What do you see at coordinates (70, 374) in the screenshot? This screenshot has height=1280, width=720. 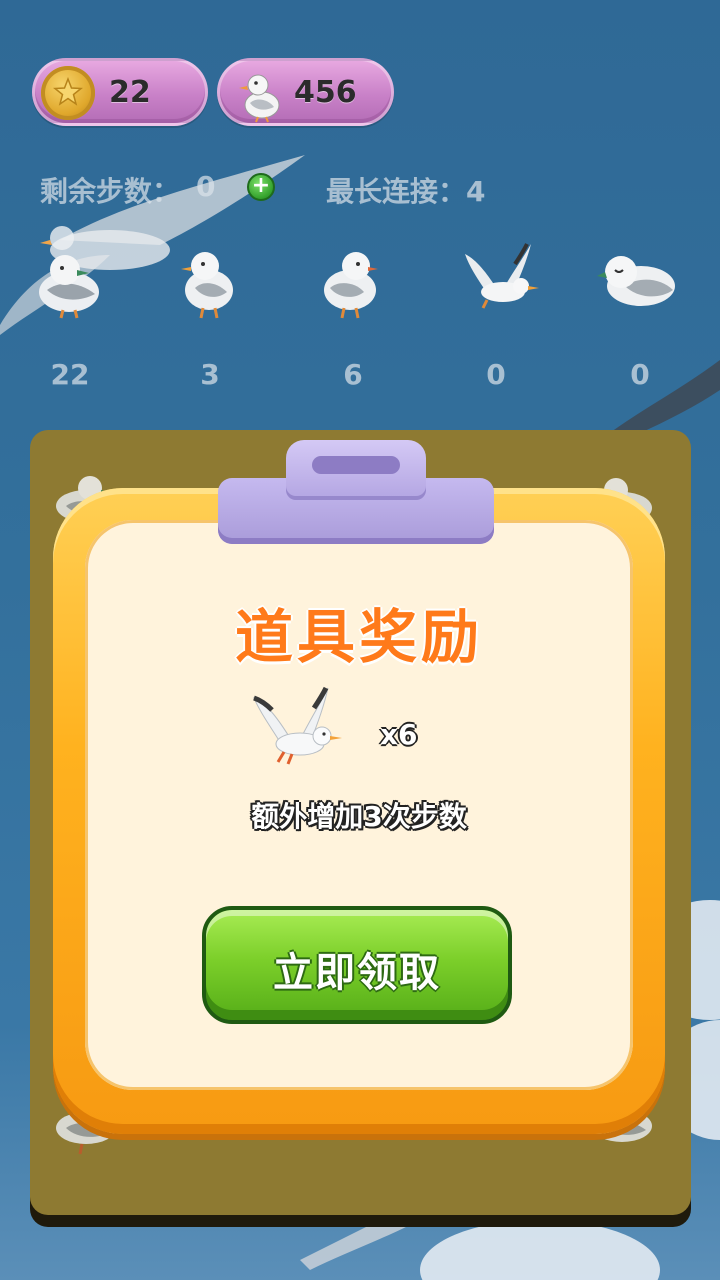 I see `bird-count-1: 22` at bounding box center [70, 374].